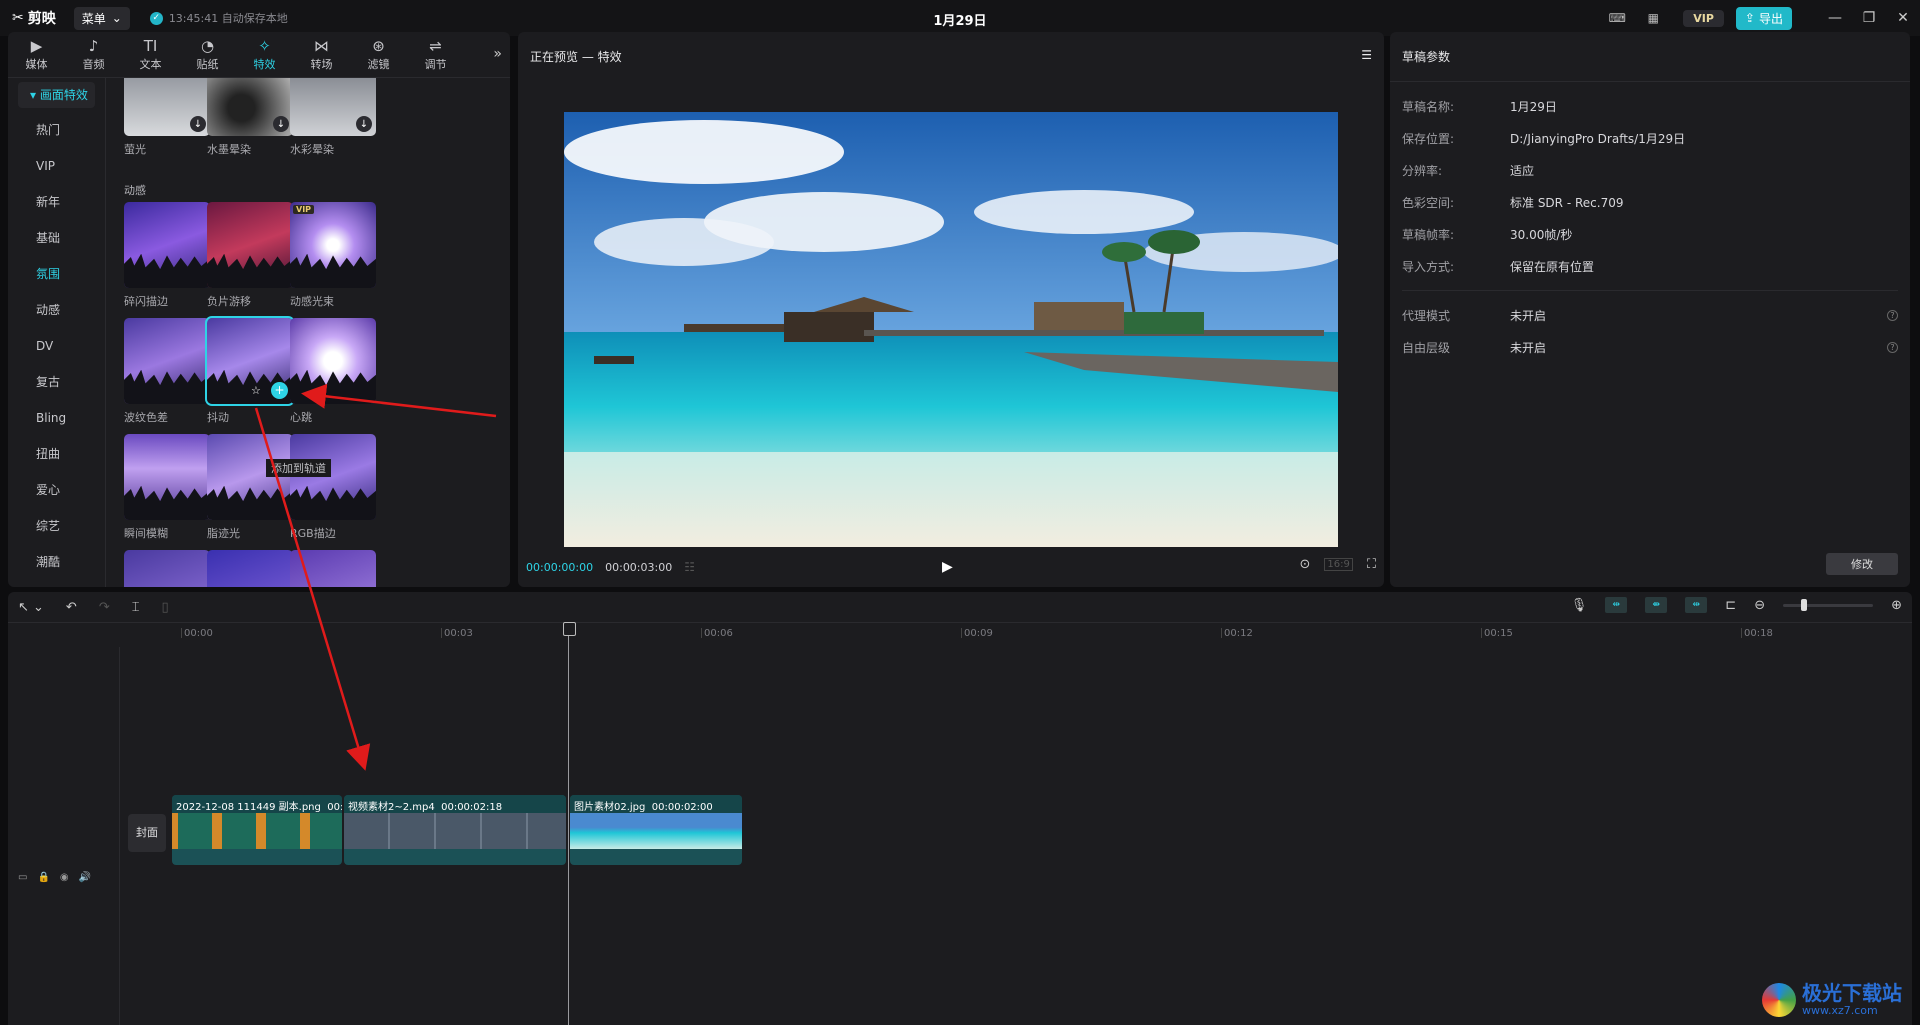 The image size is (1920, 1025). Describe the element at coordinates (1759, 605) in the screenshot. I see `zoom-out-icon: ⊖` at that location.